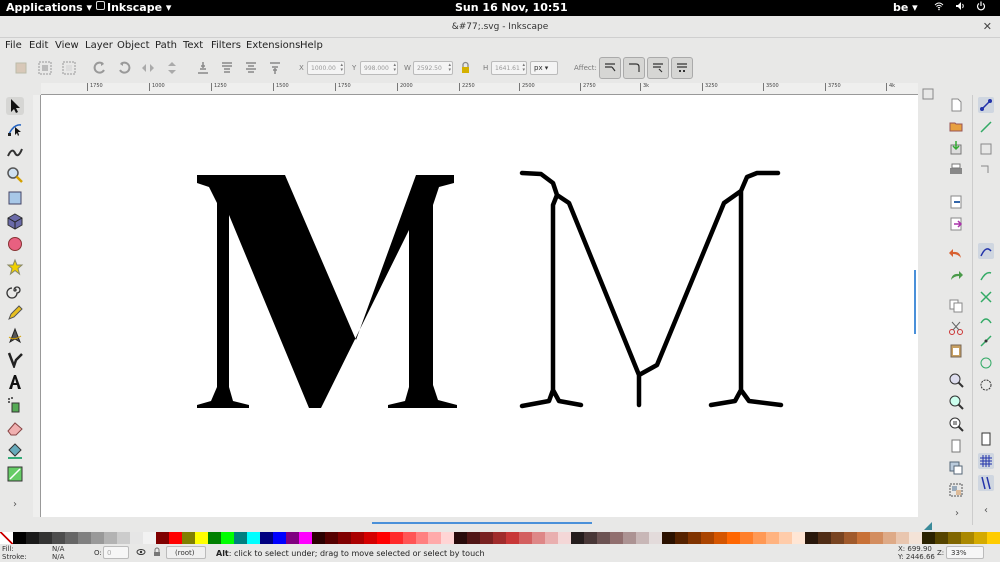 This screenshot has height=562, width=1000. What do you see at coordinates (956, 402) in the screenshot?
I see `zoom-drawing-icon` at bounding box center [956, 402].